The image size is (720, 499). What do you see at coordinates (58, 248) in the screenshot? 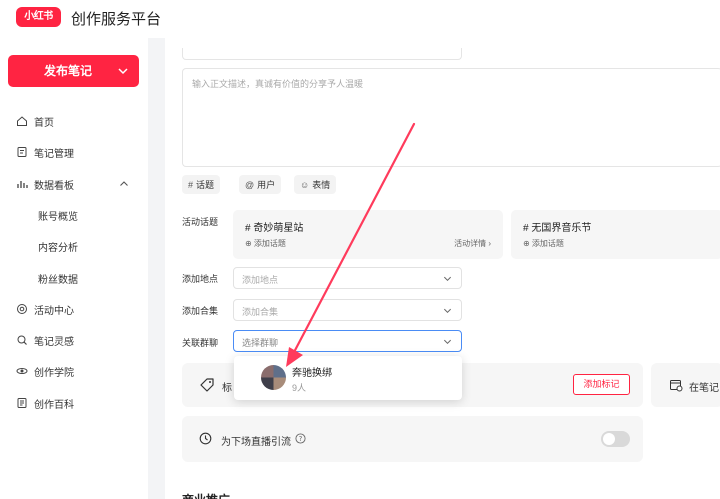
I see `sidebar-item-label: 内容分析` at bounding box center [58, 248].